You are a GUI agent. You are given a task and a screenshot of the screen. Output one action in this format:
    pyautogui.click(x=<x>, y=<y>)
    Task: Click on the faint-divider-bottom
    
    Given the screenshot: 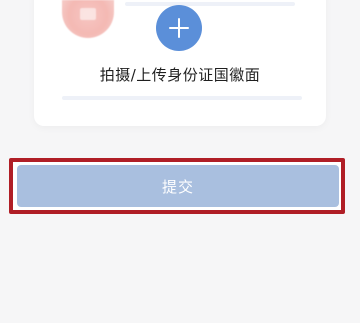 What is the action you would take?
    pyautogui.click(x=182, y=98)
    